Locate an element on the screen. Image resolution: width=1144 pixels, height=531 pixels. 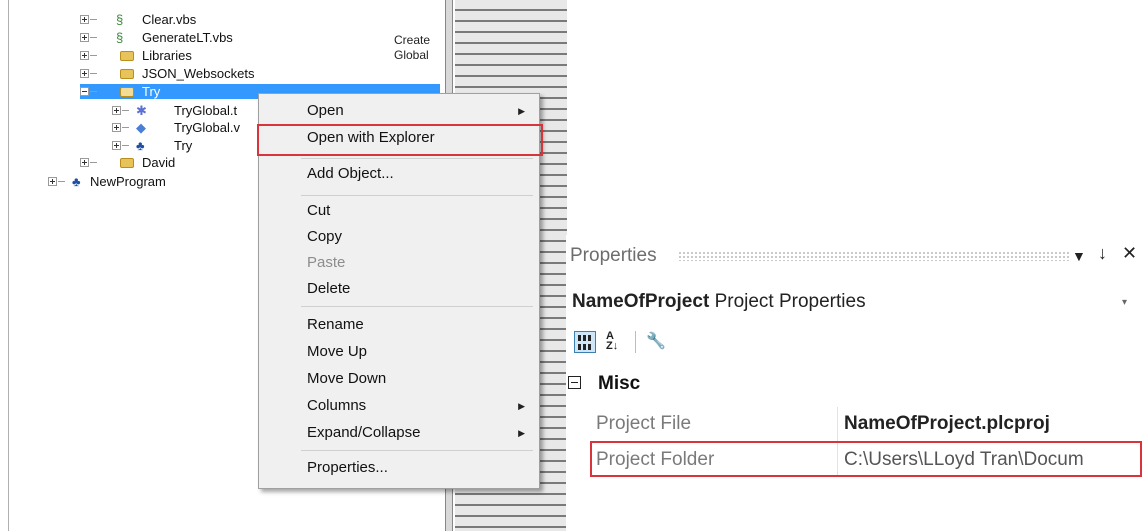
tree-item-label: TryGlobal.t is located at coordinates (206, 110).